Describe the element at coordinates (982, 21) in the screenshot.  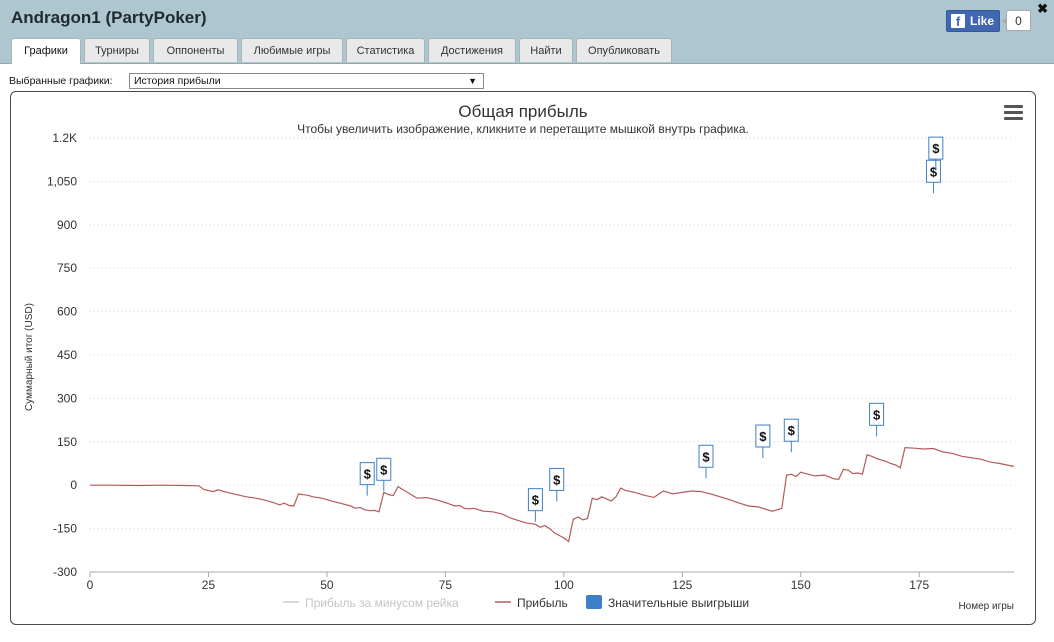
I see `facebook-like-label: Like` at that location.